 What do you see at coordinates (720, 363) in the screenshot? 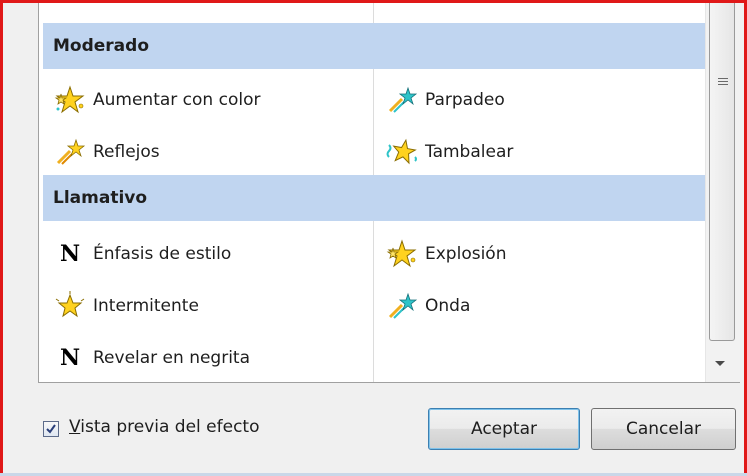
I see `scroll-down-arrow-icon` at bounding box center [720, 363].